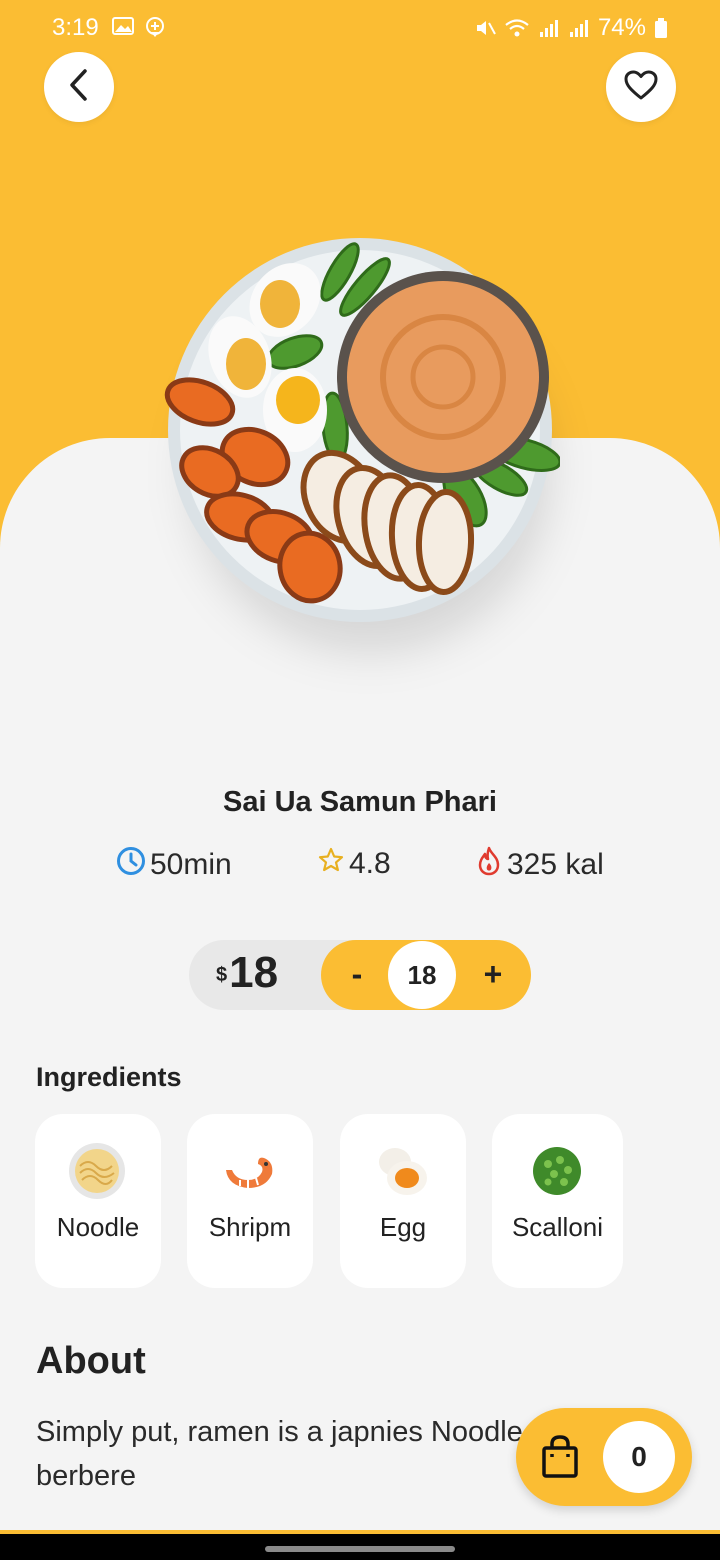 The width and height of the screenshot is (720, 1560). Describe the element at coordinates (555, 864) in the screenshot. I see `stat-calories-value: 325 kal` at that location.